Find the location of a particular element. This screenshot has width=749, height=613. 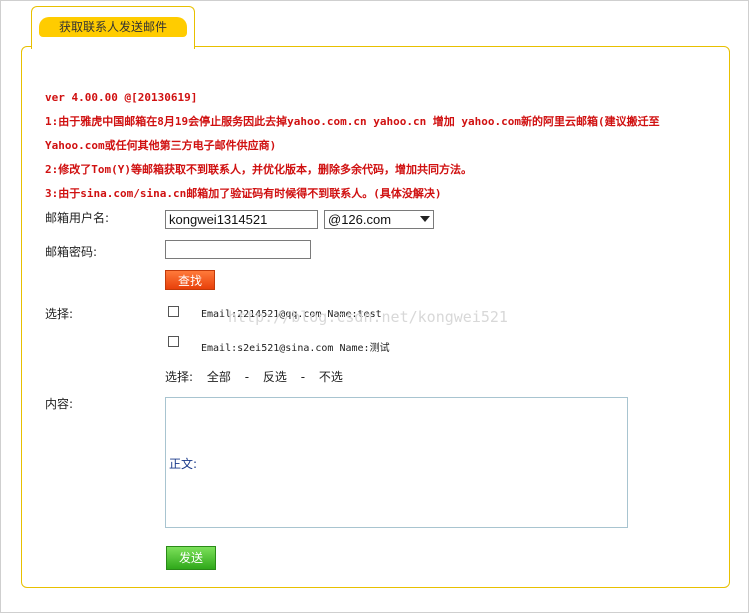

content-editor: 正文: is located at coordinates (396, 462).